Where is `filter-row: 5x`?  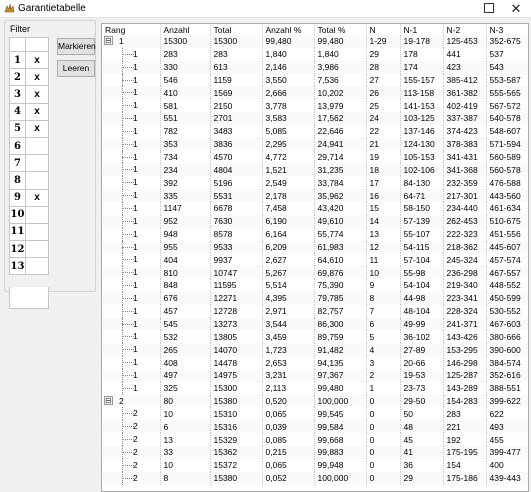 filter-row: 5x is located at coordinates (29, 128).